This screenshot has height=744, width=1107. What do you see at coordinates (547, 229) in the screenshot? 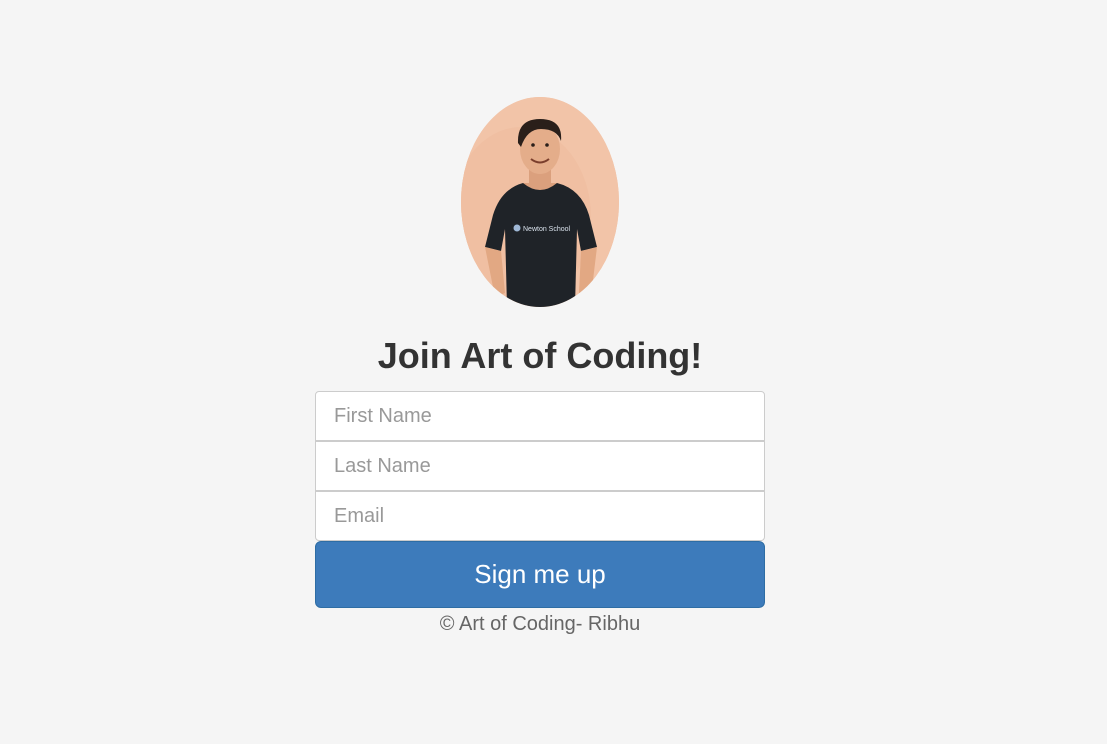
I see `shirt-logo-text: Newton School` at bounding box center [547, 229].